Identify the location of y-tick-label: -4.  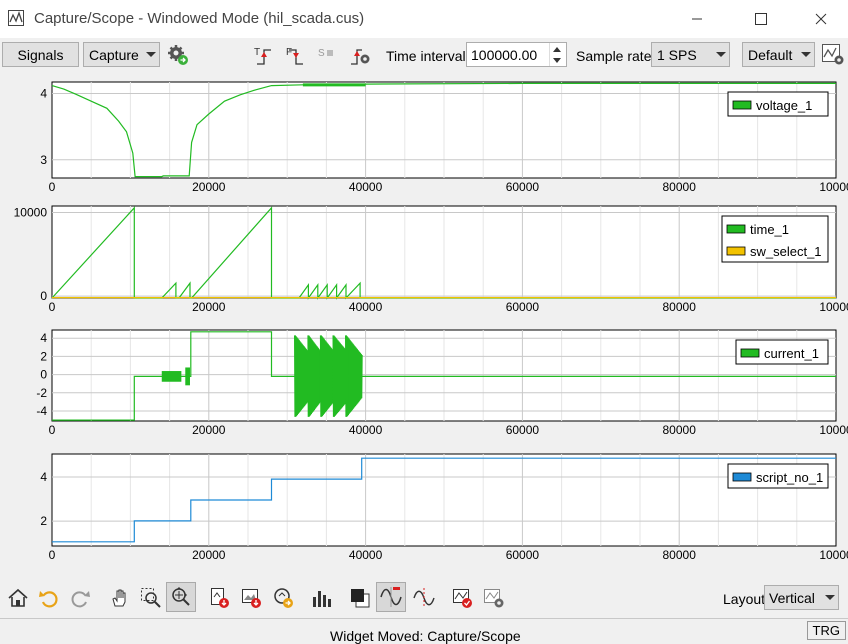
(41, 411).